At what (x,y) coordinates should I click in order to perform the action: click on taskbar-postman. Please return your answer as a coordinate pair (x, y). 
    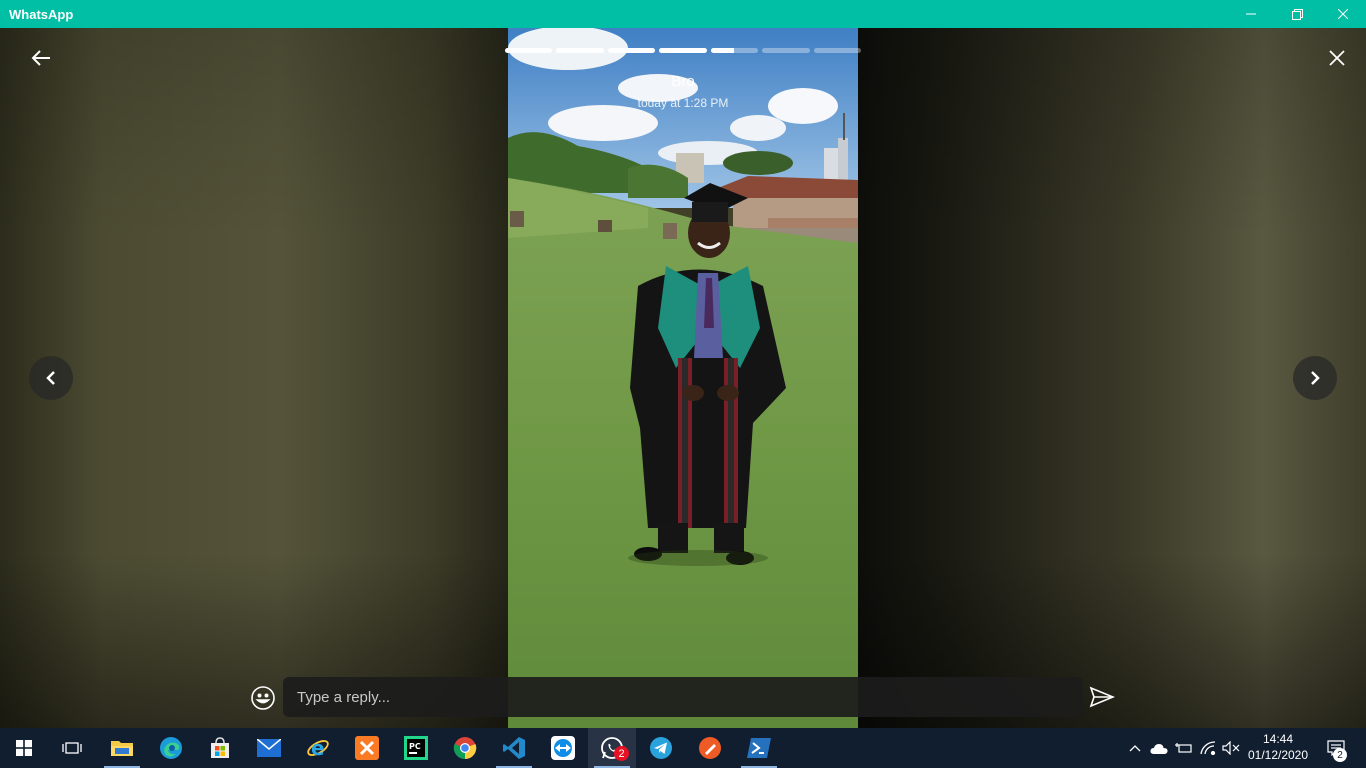
    Looking at the image, I should click on (710, 748).